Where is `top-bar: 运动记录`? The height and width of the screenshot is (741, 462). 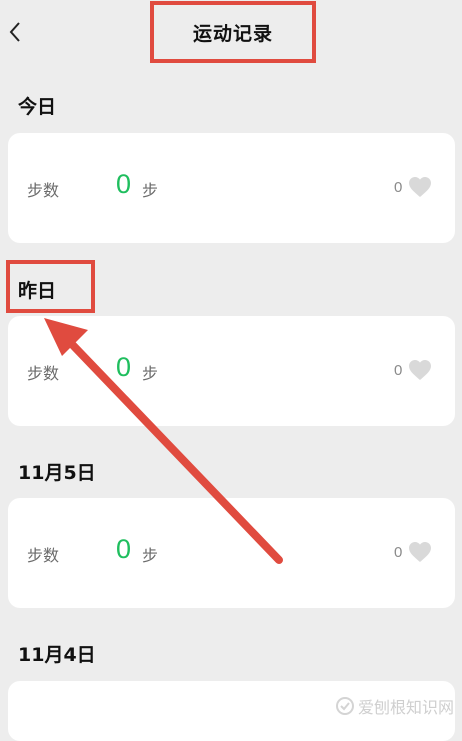 top-bar: 运动记录 is located at coordinates (231, 32).